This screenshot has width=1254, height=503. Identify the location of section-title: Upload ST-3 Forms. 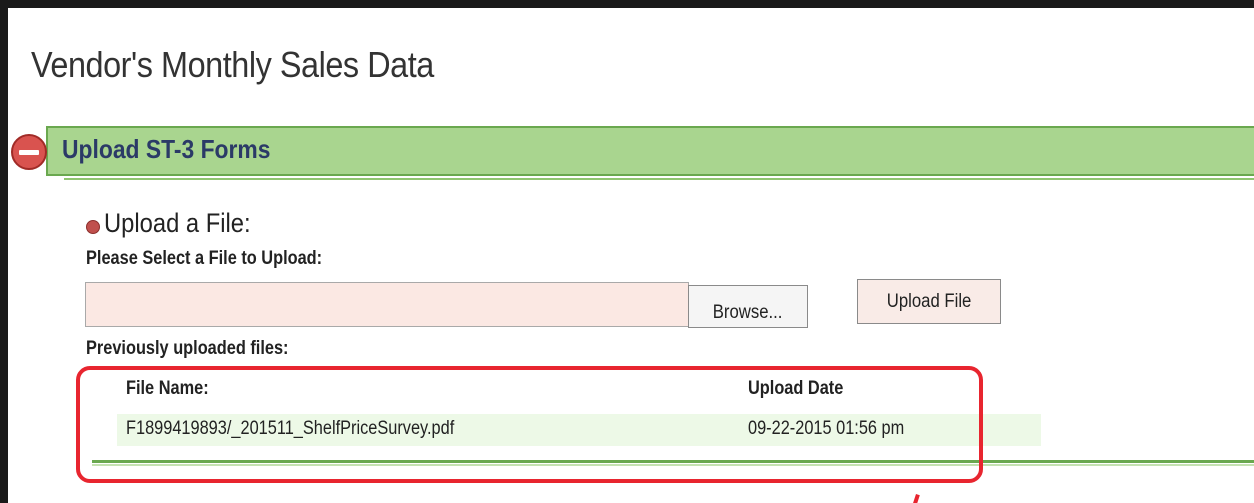
(166, 149).